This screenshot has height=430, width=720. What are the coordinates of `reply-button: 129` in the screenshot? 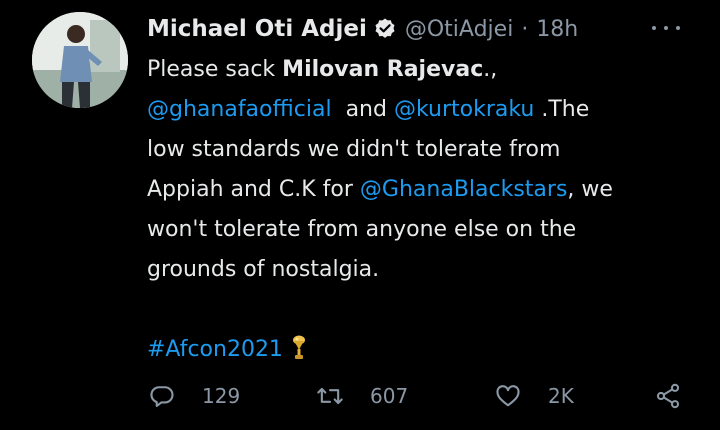 It's located at (194, 396).